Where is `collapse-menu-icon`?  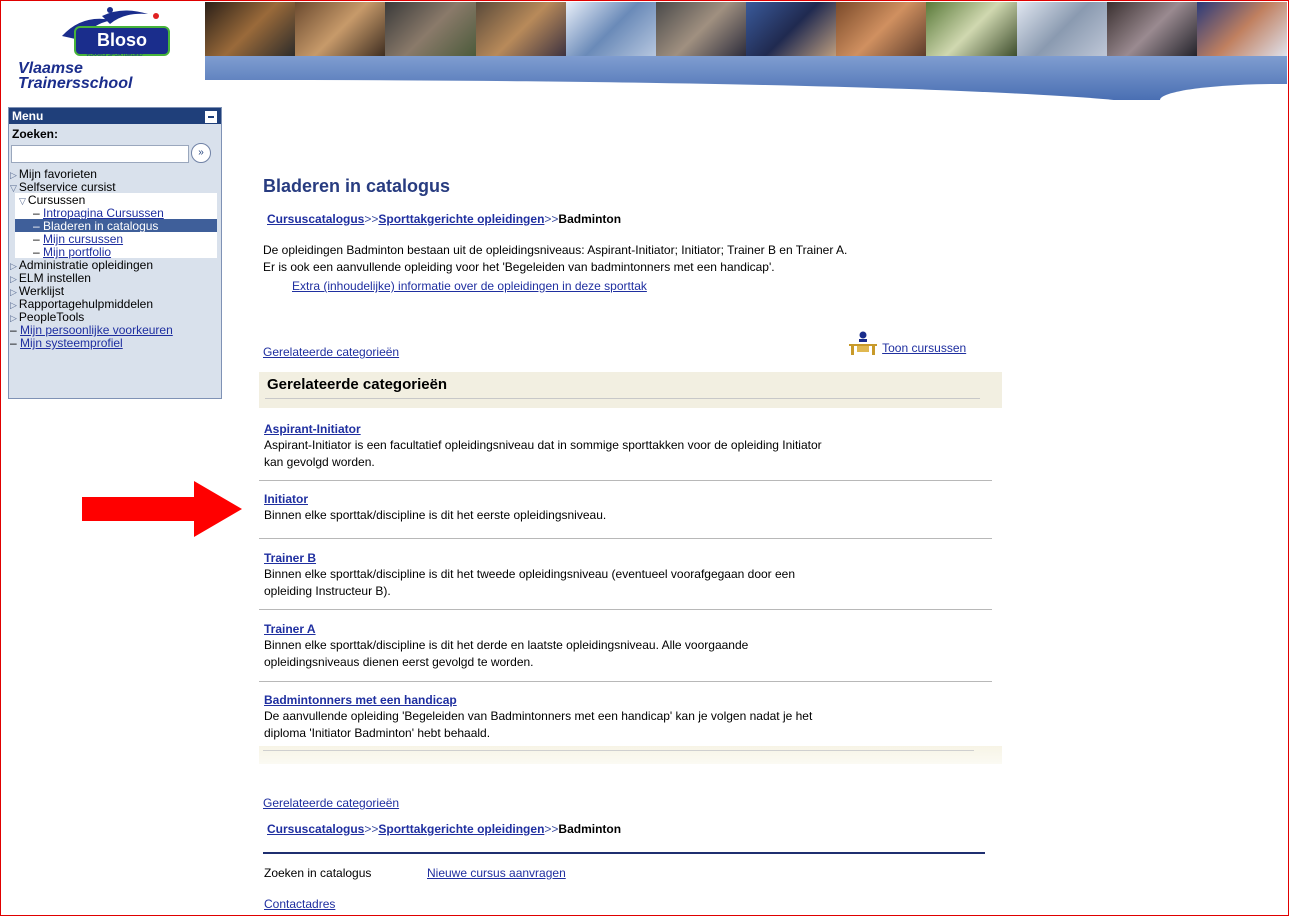 collapse-menu-icon is located at coordinates (211, 117).